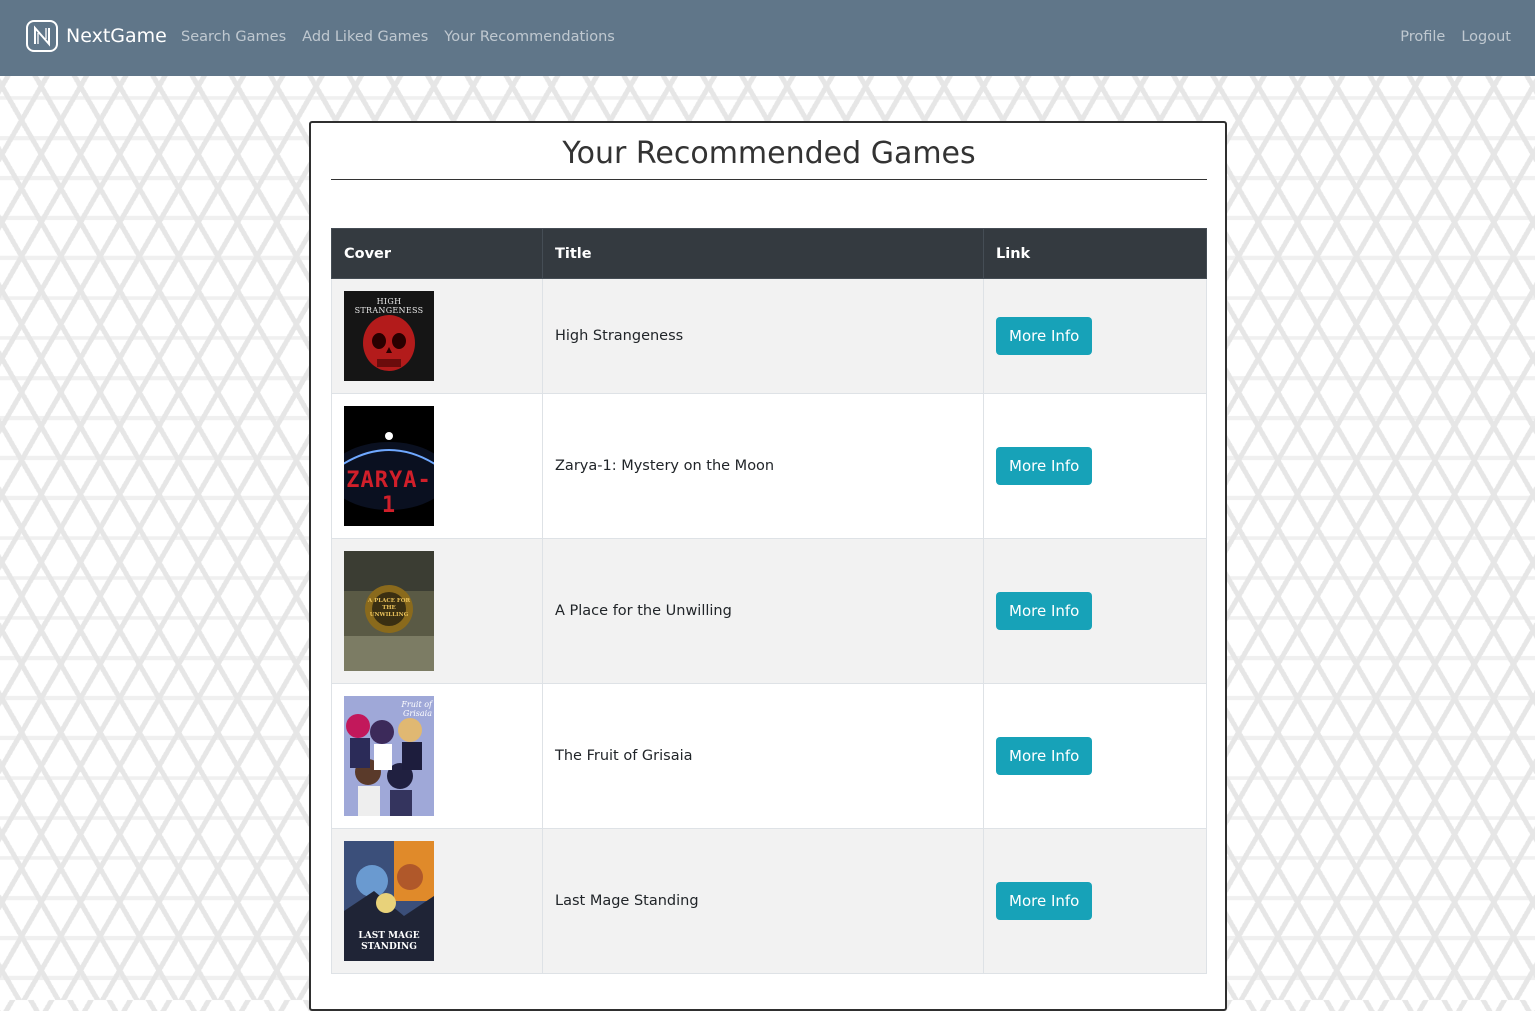 The height and width of the screenshot is (1011, 1535). I want to click on cover-cell: LAST MAGE STANDING, so click(437, 901).